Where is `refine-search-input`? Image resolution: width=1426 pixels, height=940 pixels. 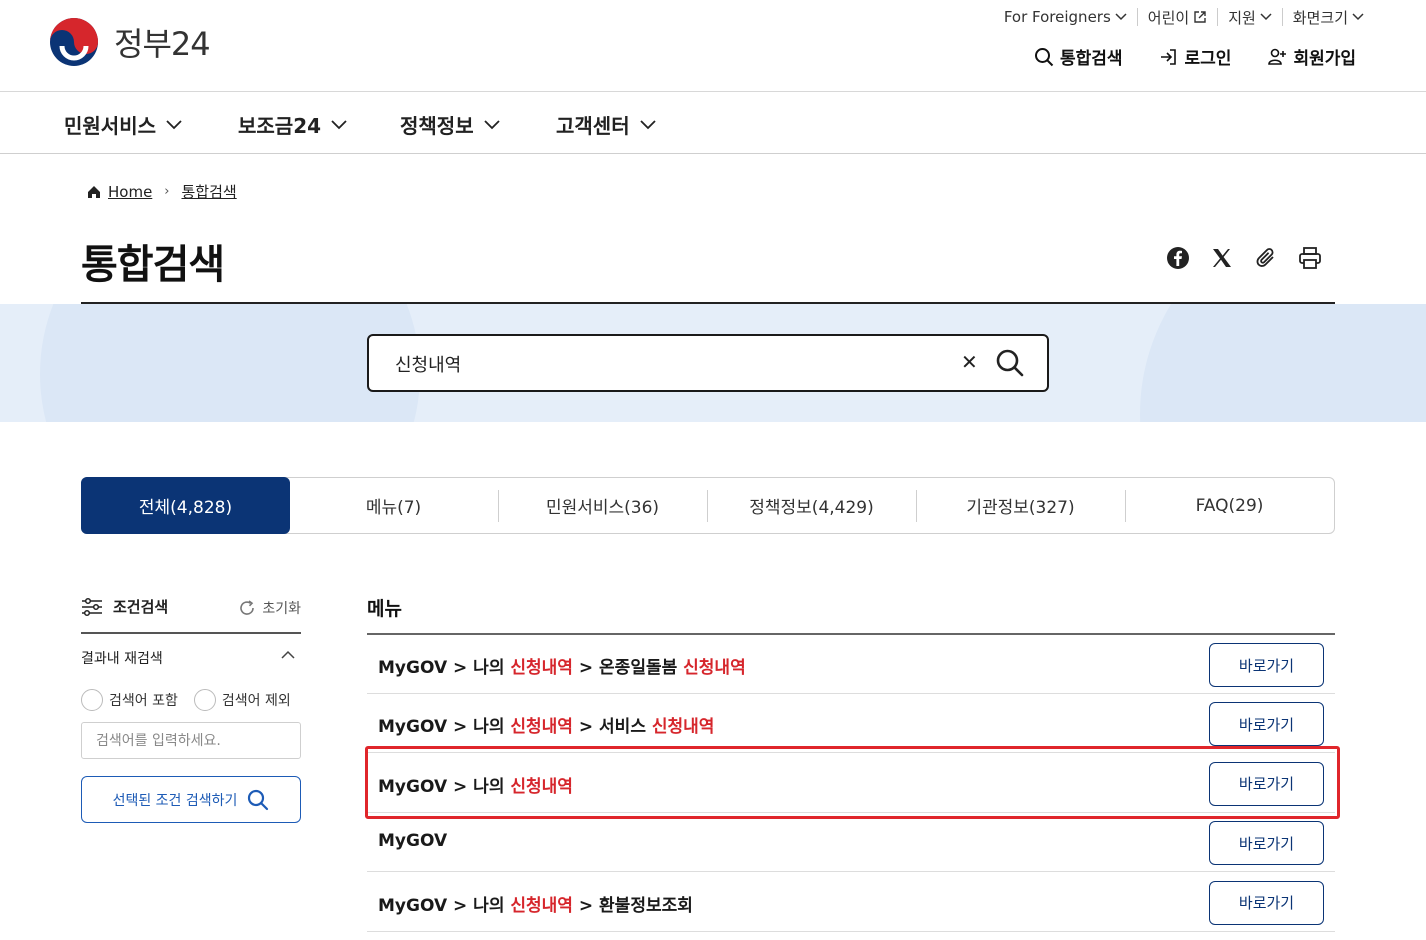
refine-search-input is located at coordinates (191, 740).